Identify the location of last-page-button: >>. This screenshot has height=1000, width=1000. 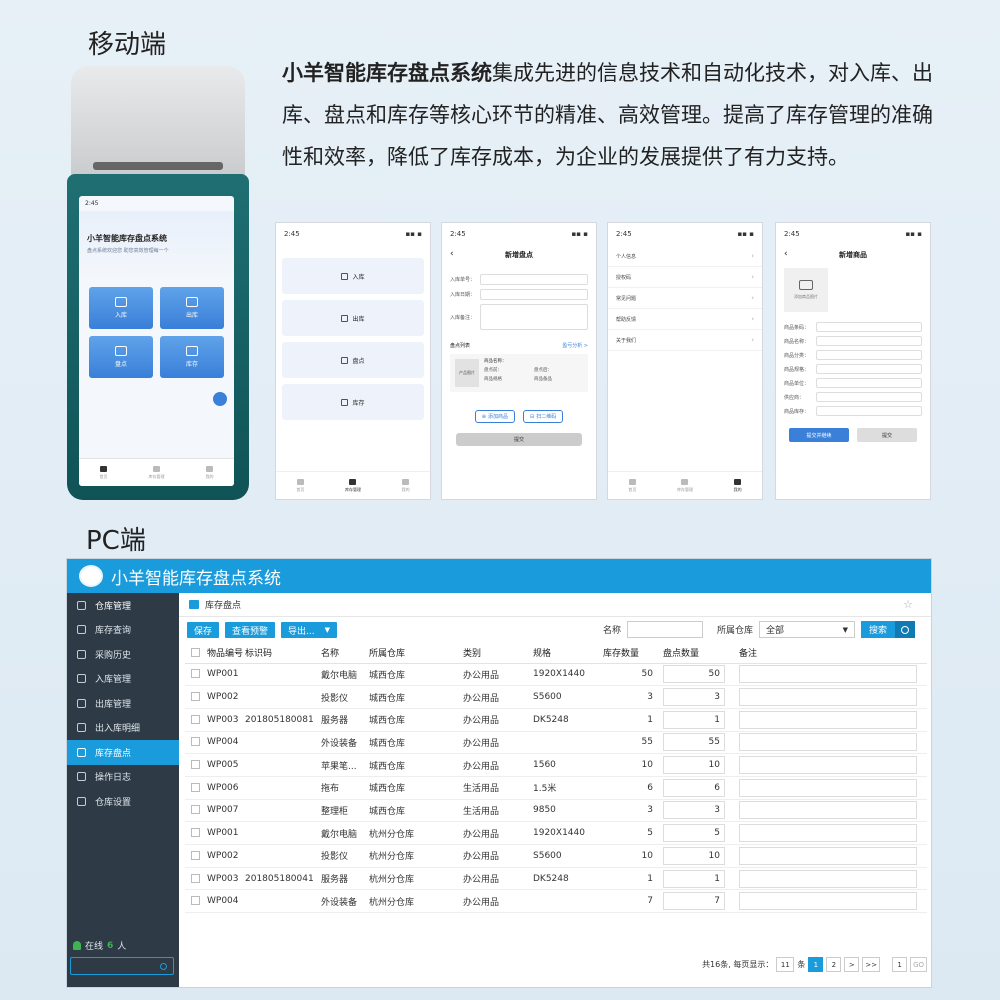
(871, 964).